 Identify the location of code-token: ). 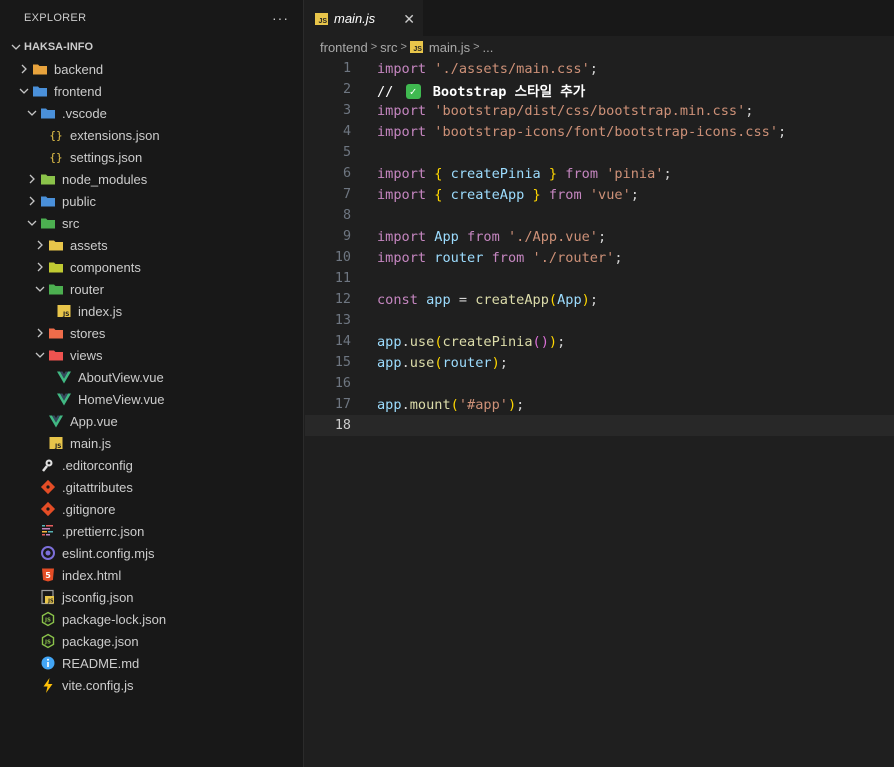
(553, 341).